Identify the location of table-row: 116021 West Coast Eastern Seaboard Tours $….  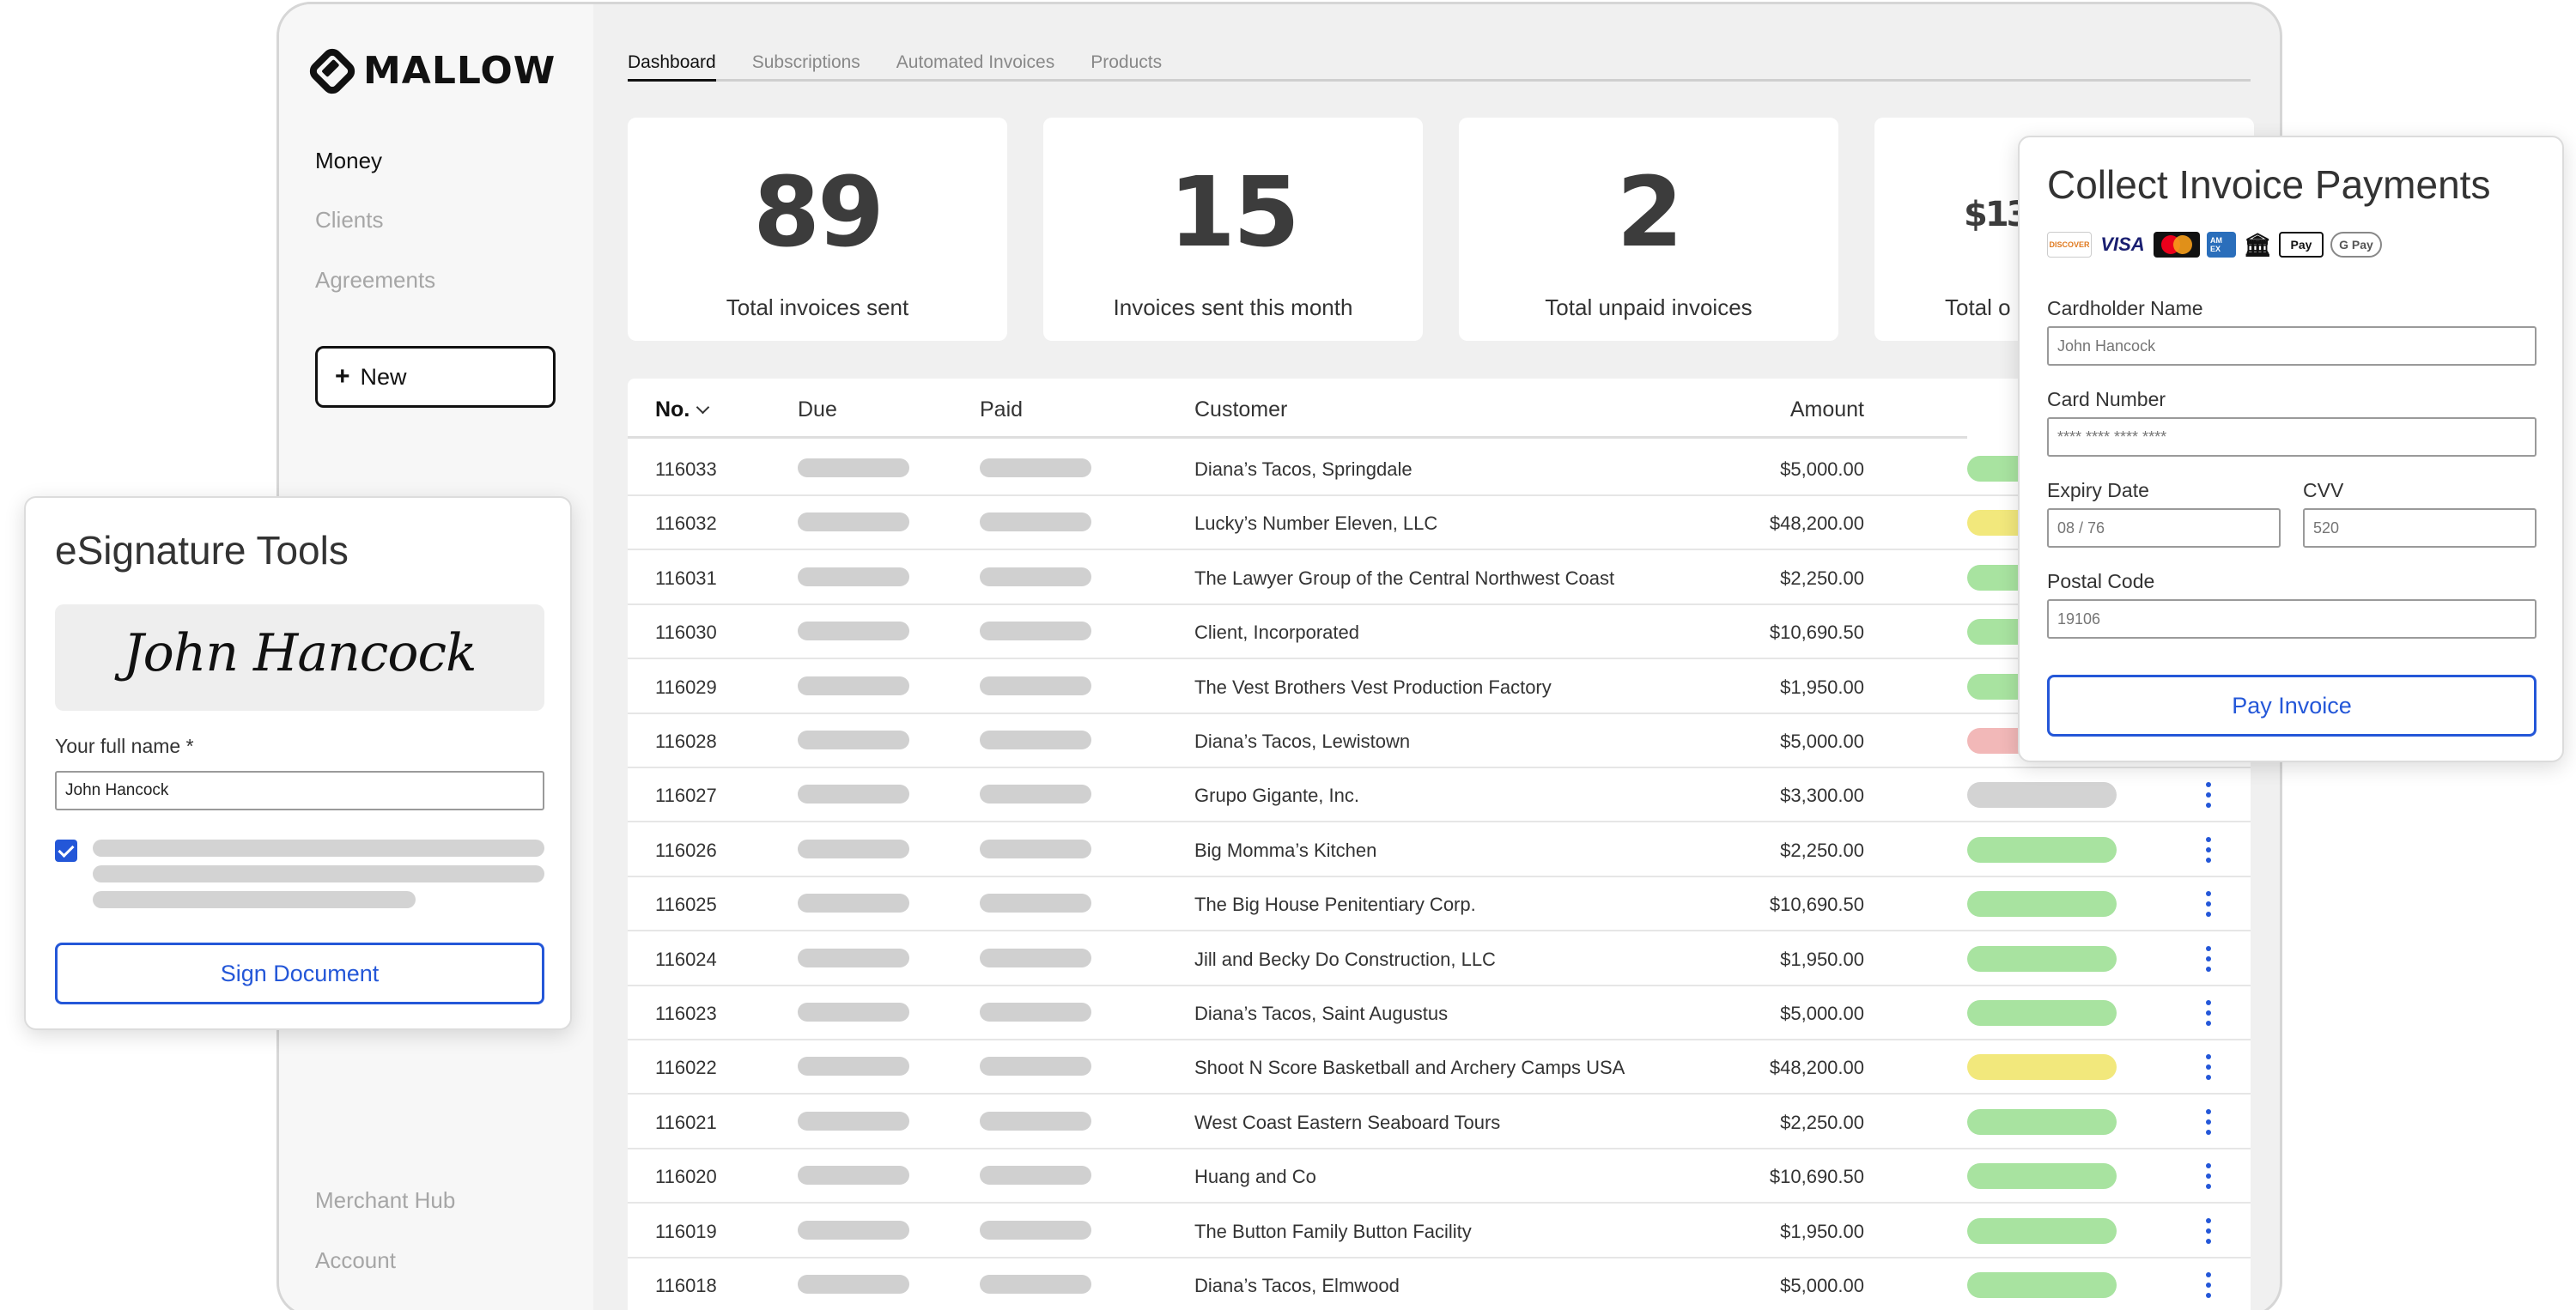
(1440, 1122).